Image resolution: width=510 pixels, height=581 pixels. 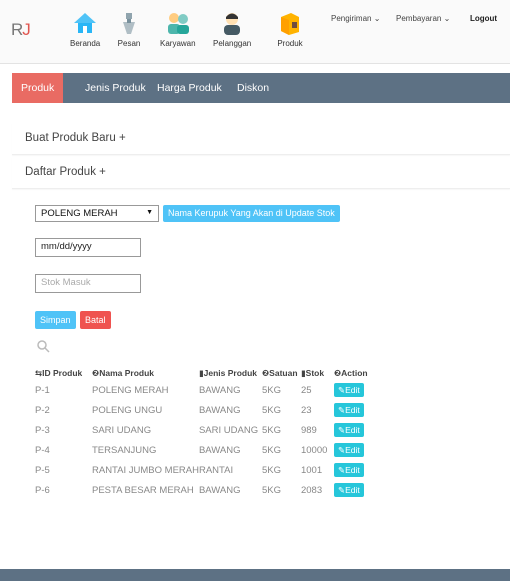 What do you see at coordinates (97, 213) in the screenshot?
I see `product-select: POLENG MERAH ▼` at bounding box center [97, 213].